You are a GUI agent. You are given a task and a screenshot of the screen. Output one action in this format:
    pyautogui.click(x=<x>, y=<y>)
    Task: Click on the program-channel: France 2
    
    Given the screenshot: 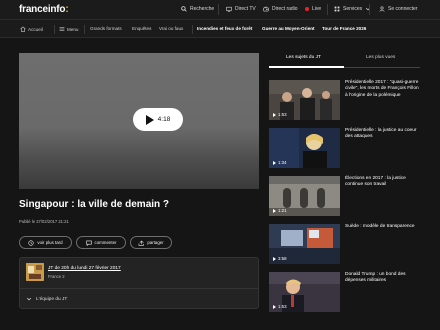 What is the action you would take?
    pyautogui.click(x=56, y=276)
    